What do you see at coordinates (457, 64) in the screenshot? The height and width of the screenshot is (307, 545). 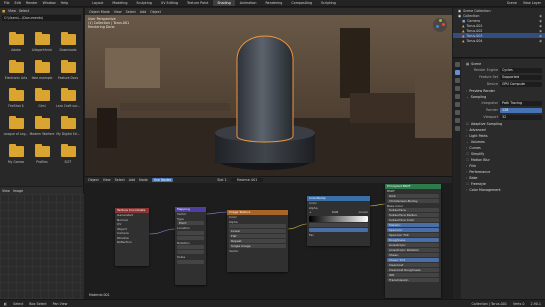 I see `tool-tab-icon` at bounding box center [457, 64].